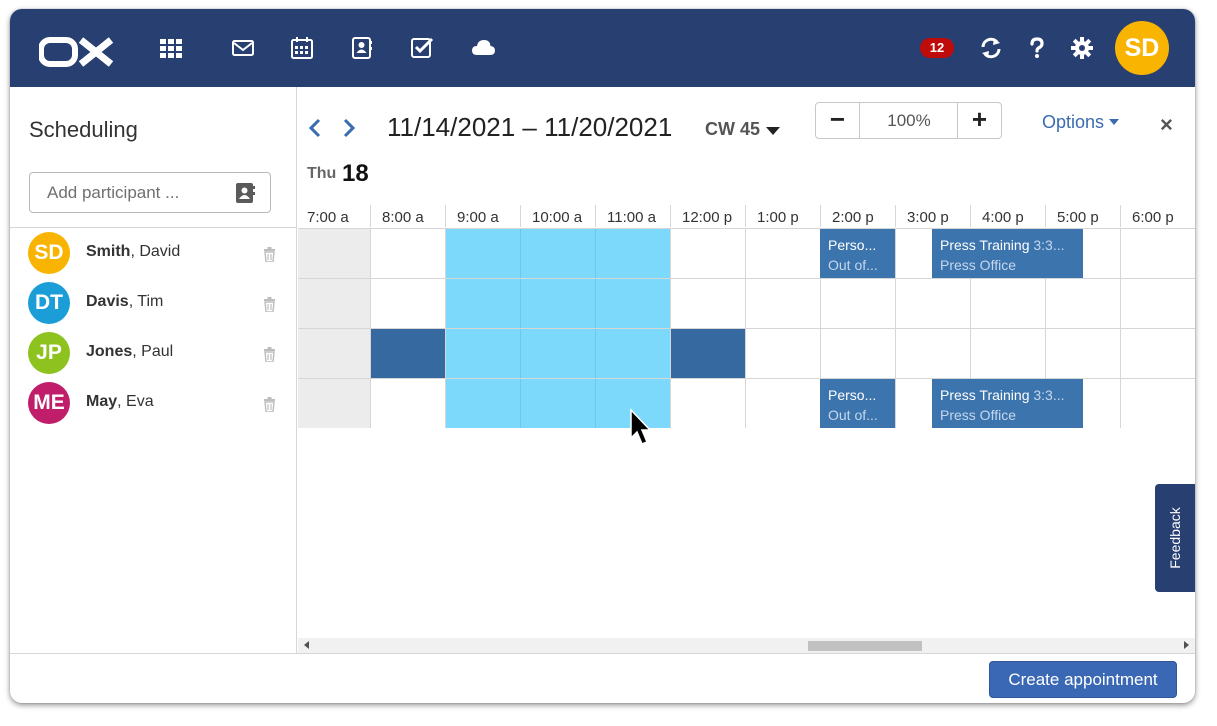  Describe the element at coordinates (171, 48) in the screenshot. I see `apps-grid-icon` at that location.